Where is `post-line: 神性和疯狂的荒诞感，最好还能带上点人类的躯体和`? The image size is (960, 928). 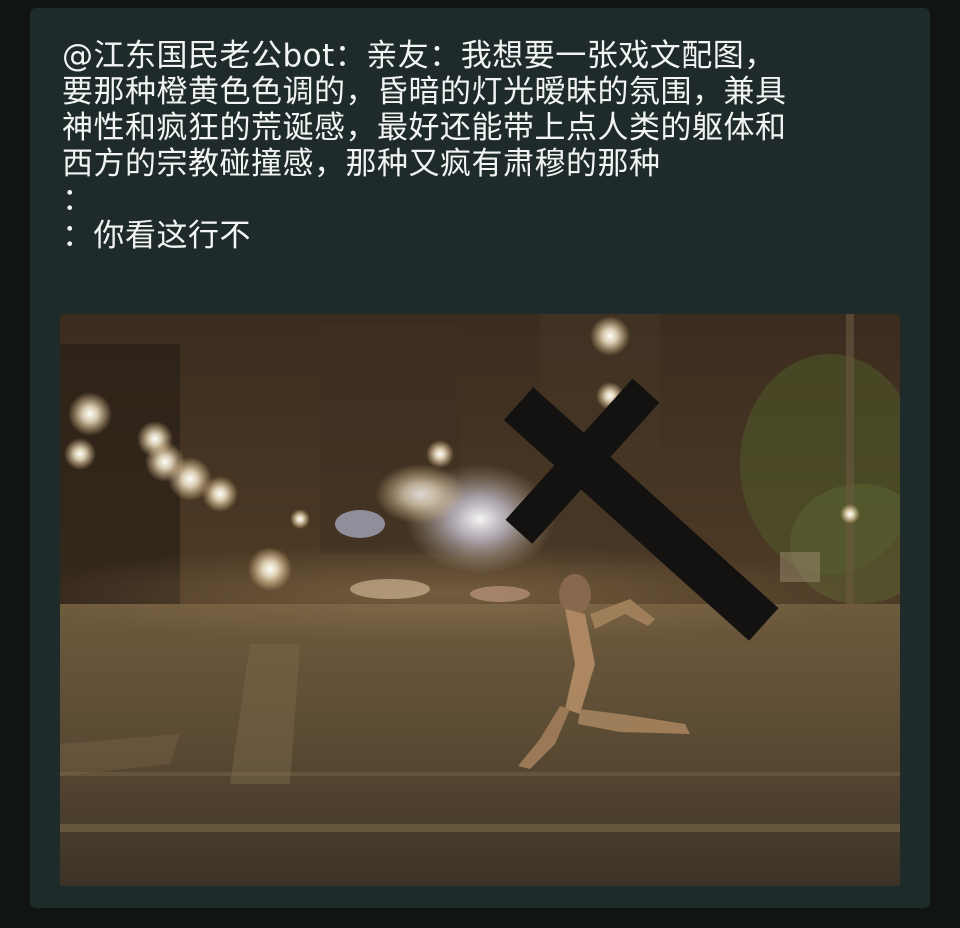
post-line: 神性和疯狂的荒诞感，最好还能带上点人类的躯体和 is located at coordinates (424, 128).